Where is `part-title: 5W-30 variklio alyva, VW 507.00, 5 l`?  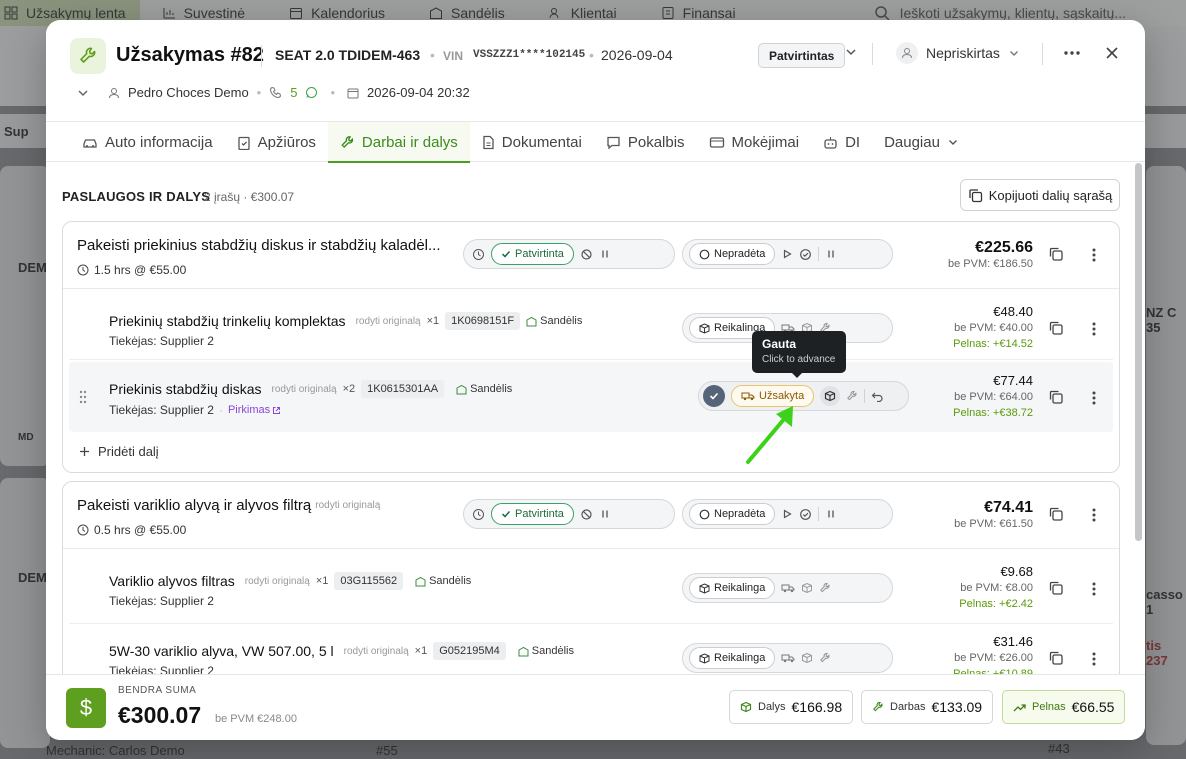 part-title: 5W-30 variklio alyva, VW 507.00, 5 l is located at coordinates (221, 651).